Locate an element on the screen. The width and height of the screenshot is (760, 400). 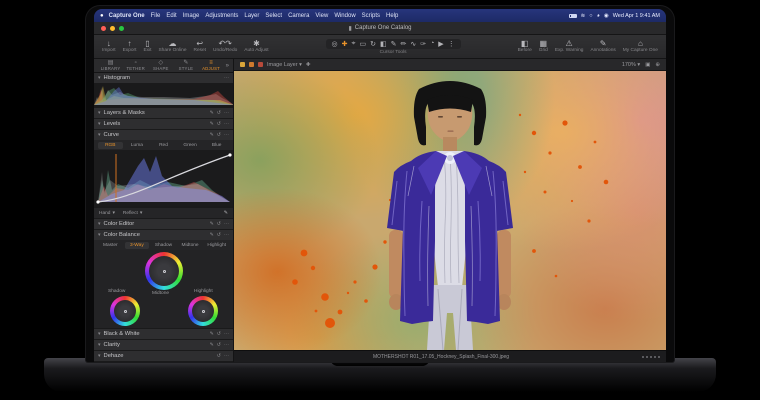
zoom-level-dropdown: 170% ▾ is located at coordinates (631, 65).